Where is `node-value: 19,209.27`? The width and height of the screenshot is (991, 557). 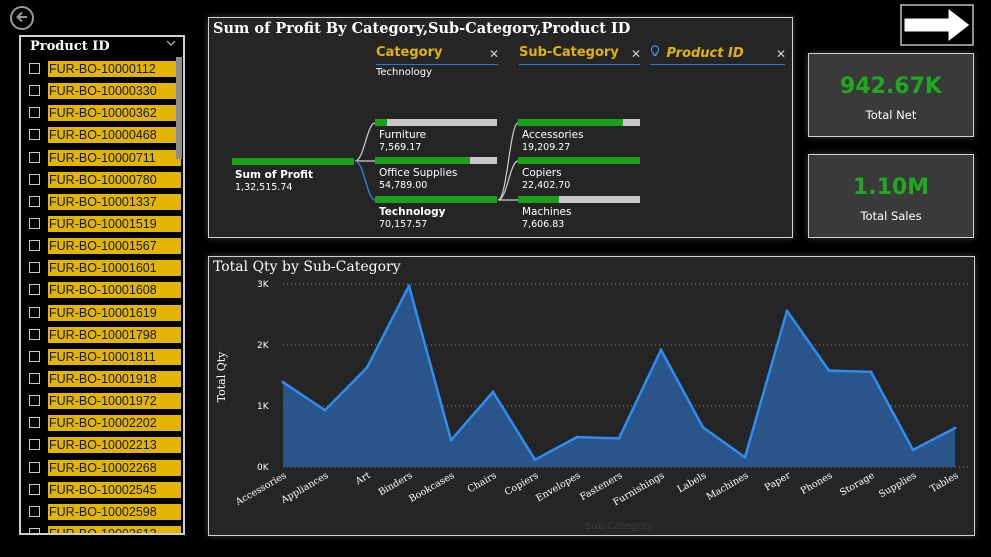
node-value: 19,209.27 is located at coordinates (546, 147).